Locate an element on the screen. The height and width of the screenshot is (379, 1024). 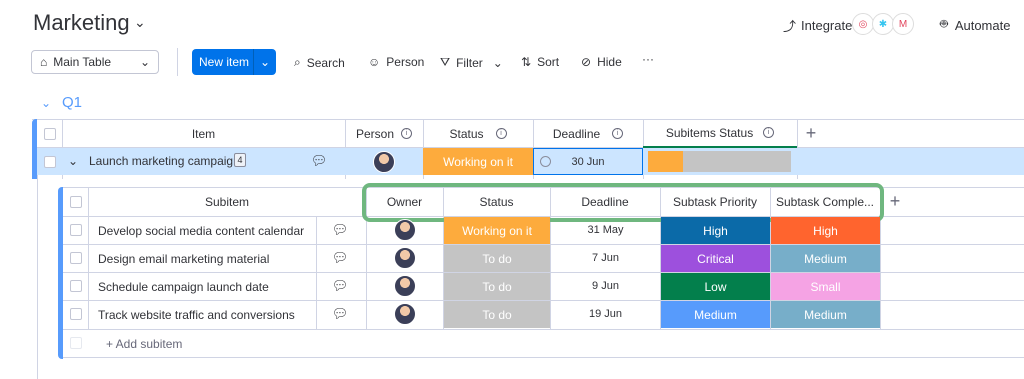
subitem-status-cell: Working on it is located at coordinates (497, 230).